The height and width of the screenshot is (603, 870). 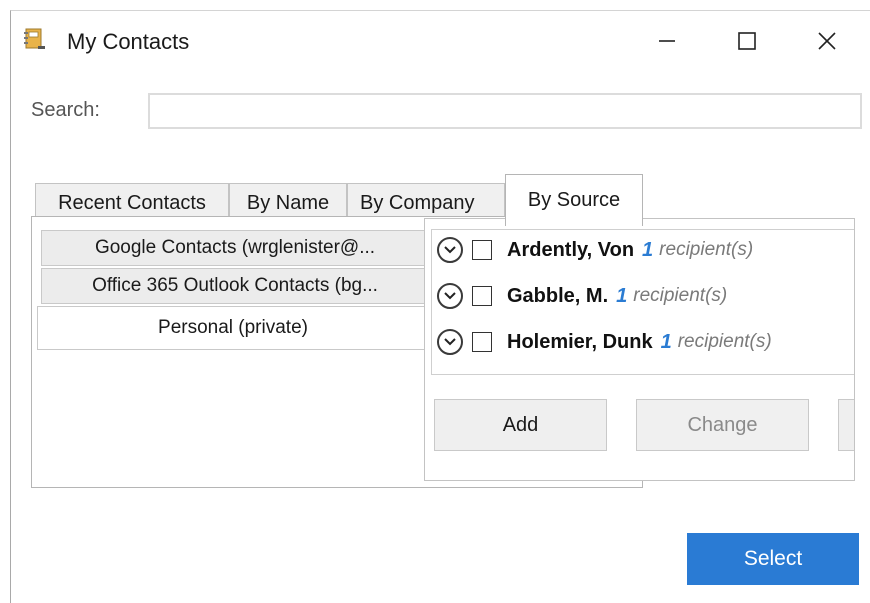 I want to click on contact-row: Holemier, Dunk 1 recipient(s), so click(x=643, y=342).